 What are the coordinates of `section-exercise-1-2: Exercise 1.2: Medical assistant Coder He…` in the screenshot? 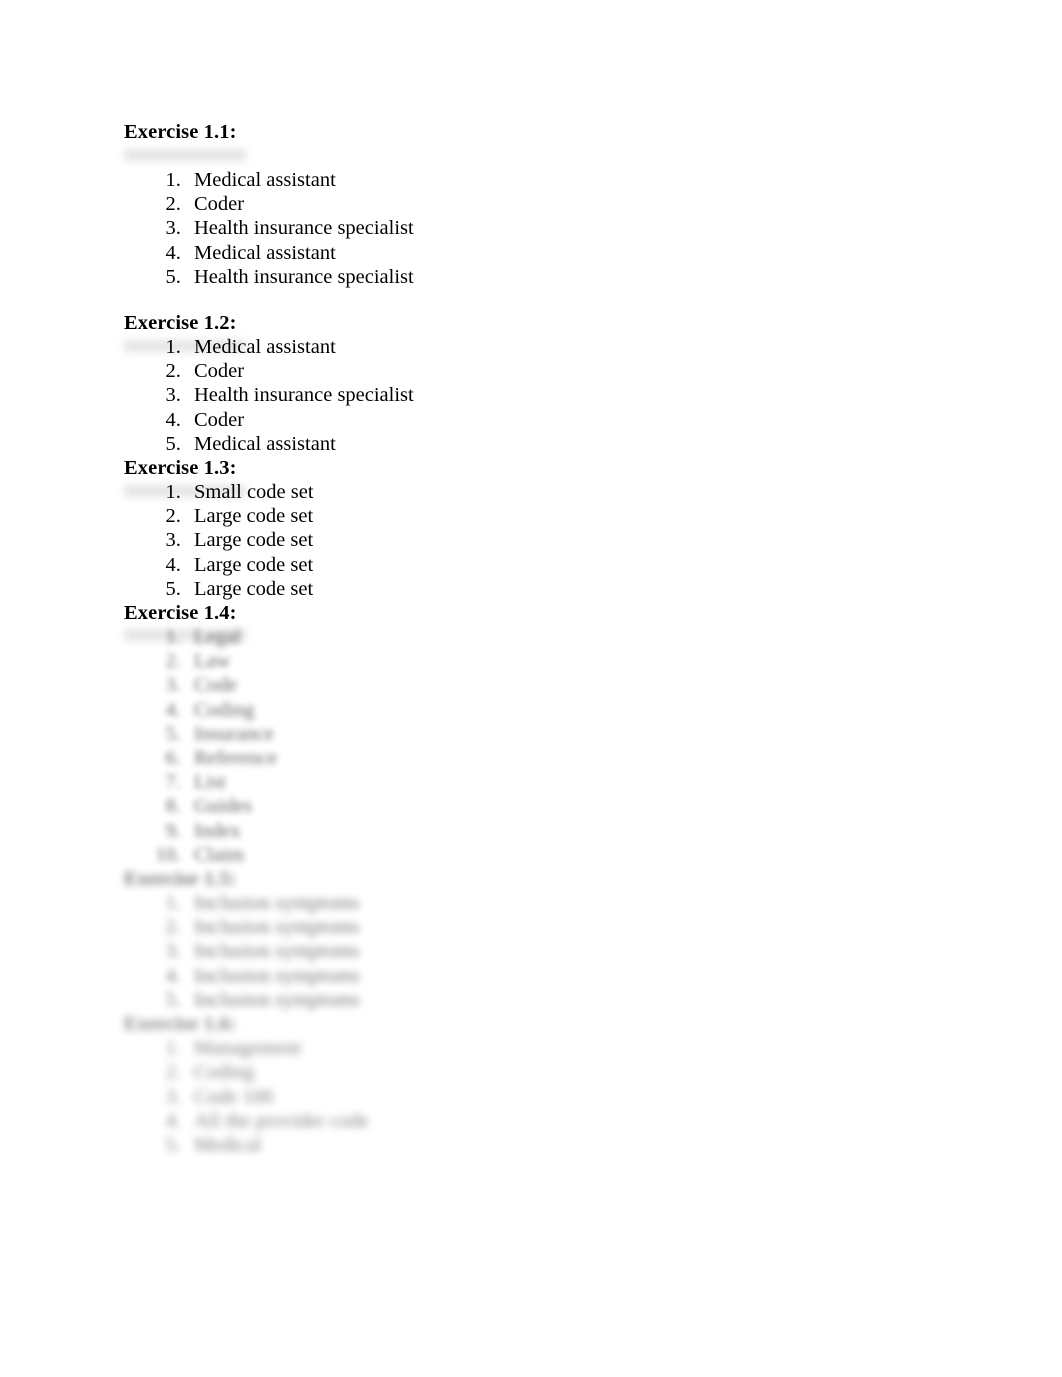 It's located at (534, 383).